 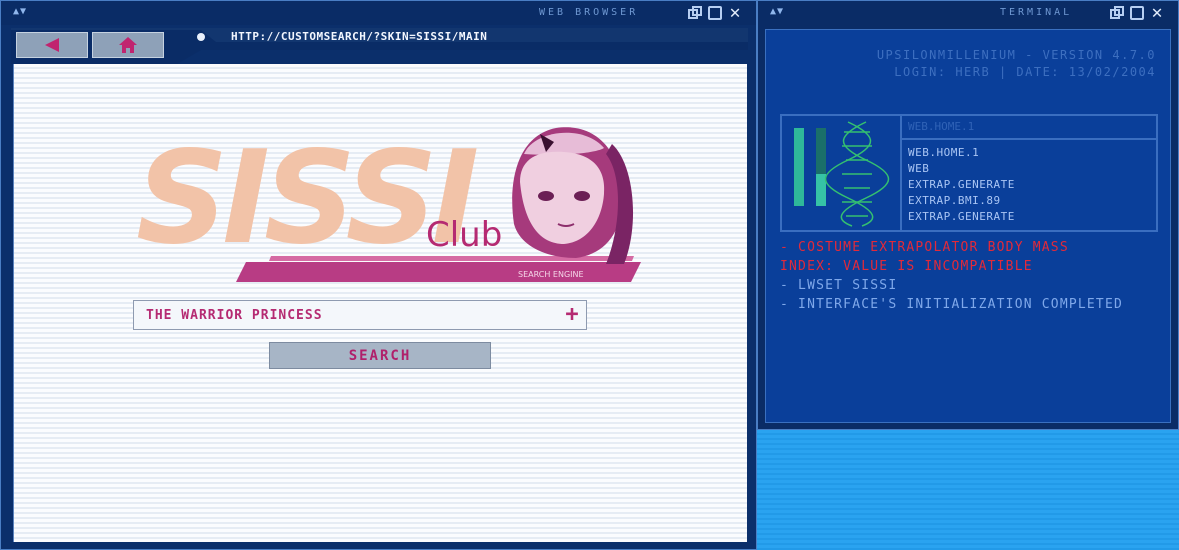 I want to click on browser-title: WEB BROWSER, so click(x=589, y=12).